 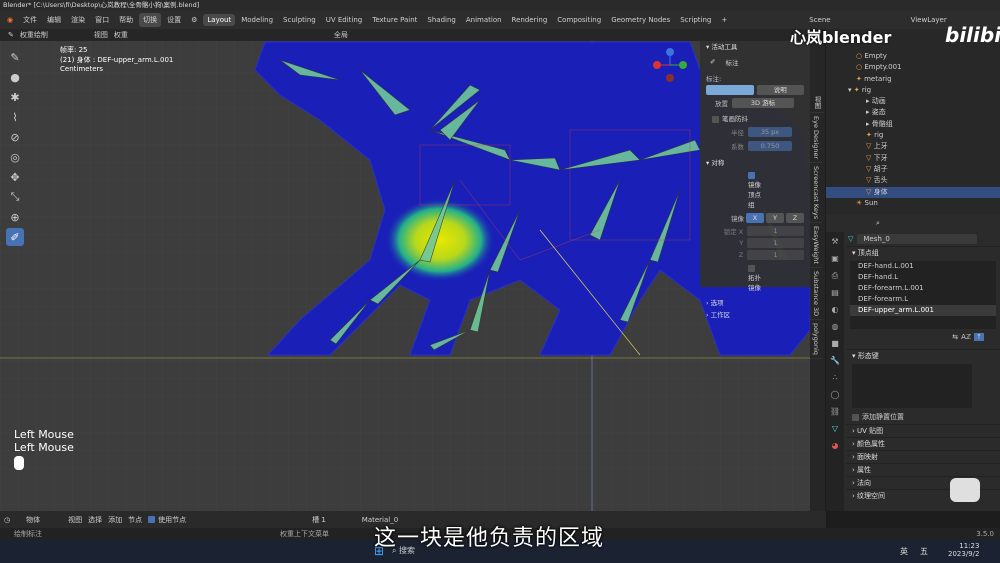 What do you see at coordinates (913, 90) in the screenshot?
I see `outliner-row-rig: ▾ ✦ rig` at bounding box center [913, 90].